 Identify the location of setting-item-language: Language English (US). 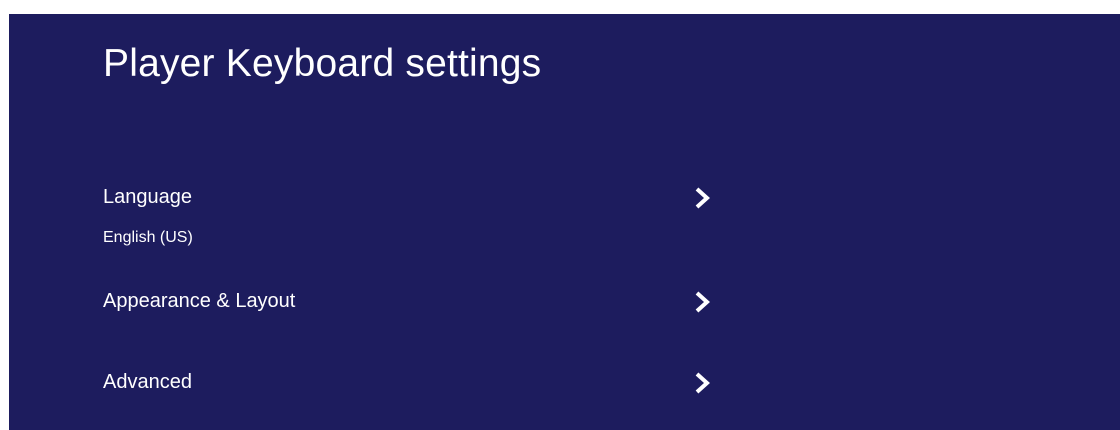
(418, 218).